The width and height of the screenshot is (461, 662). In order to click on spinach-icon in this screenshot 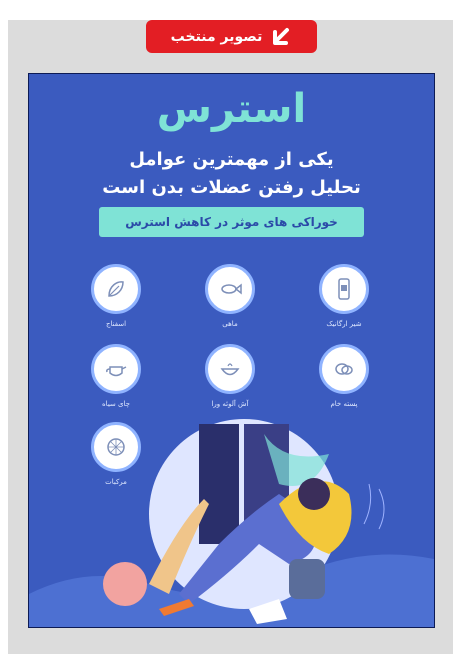, I will do `click(116, 289)`.